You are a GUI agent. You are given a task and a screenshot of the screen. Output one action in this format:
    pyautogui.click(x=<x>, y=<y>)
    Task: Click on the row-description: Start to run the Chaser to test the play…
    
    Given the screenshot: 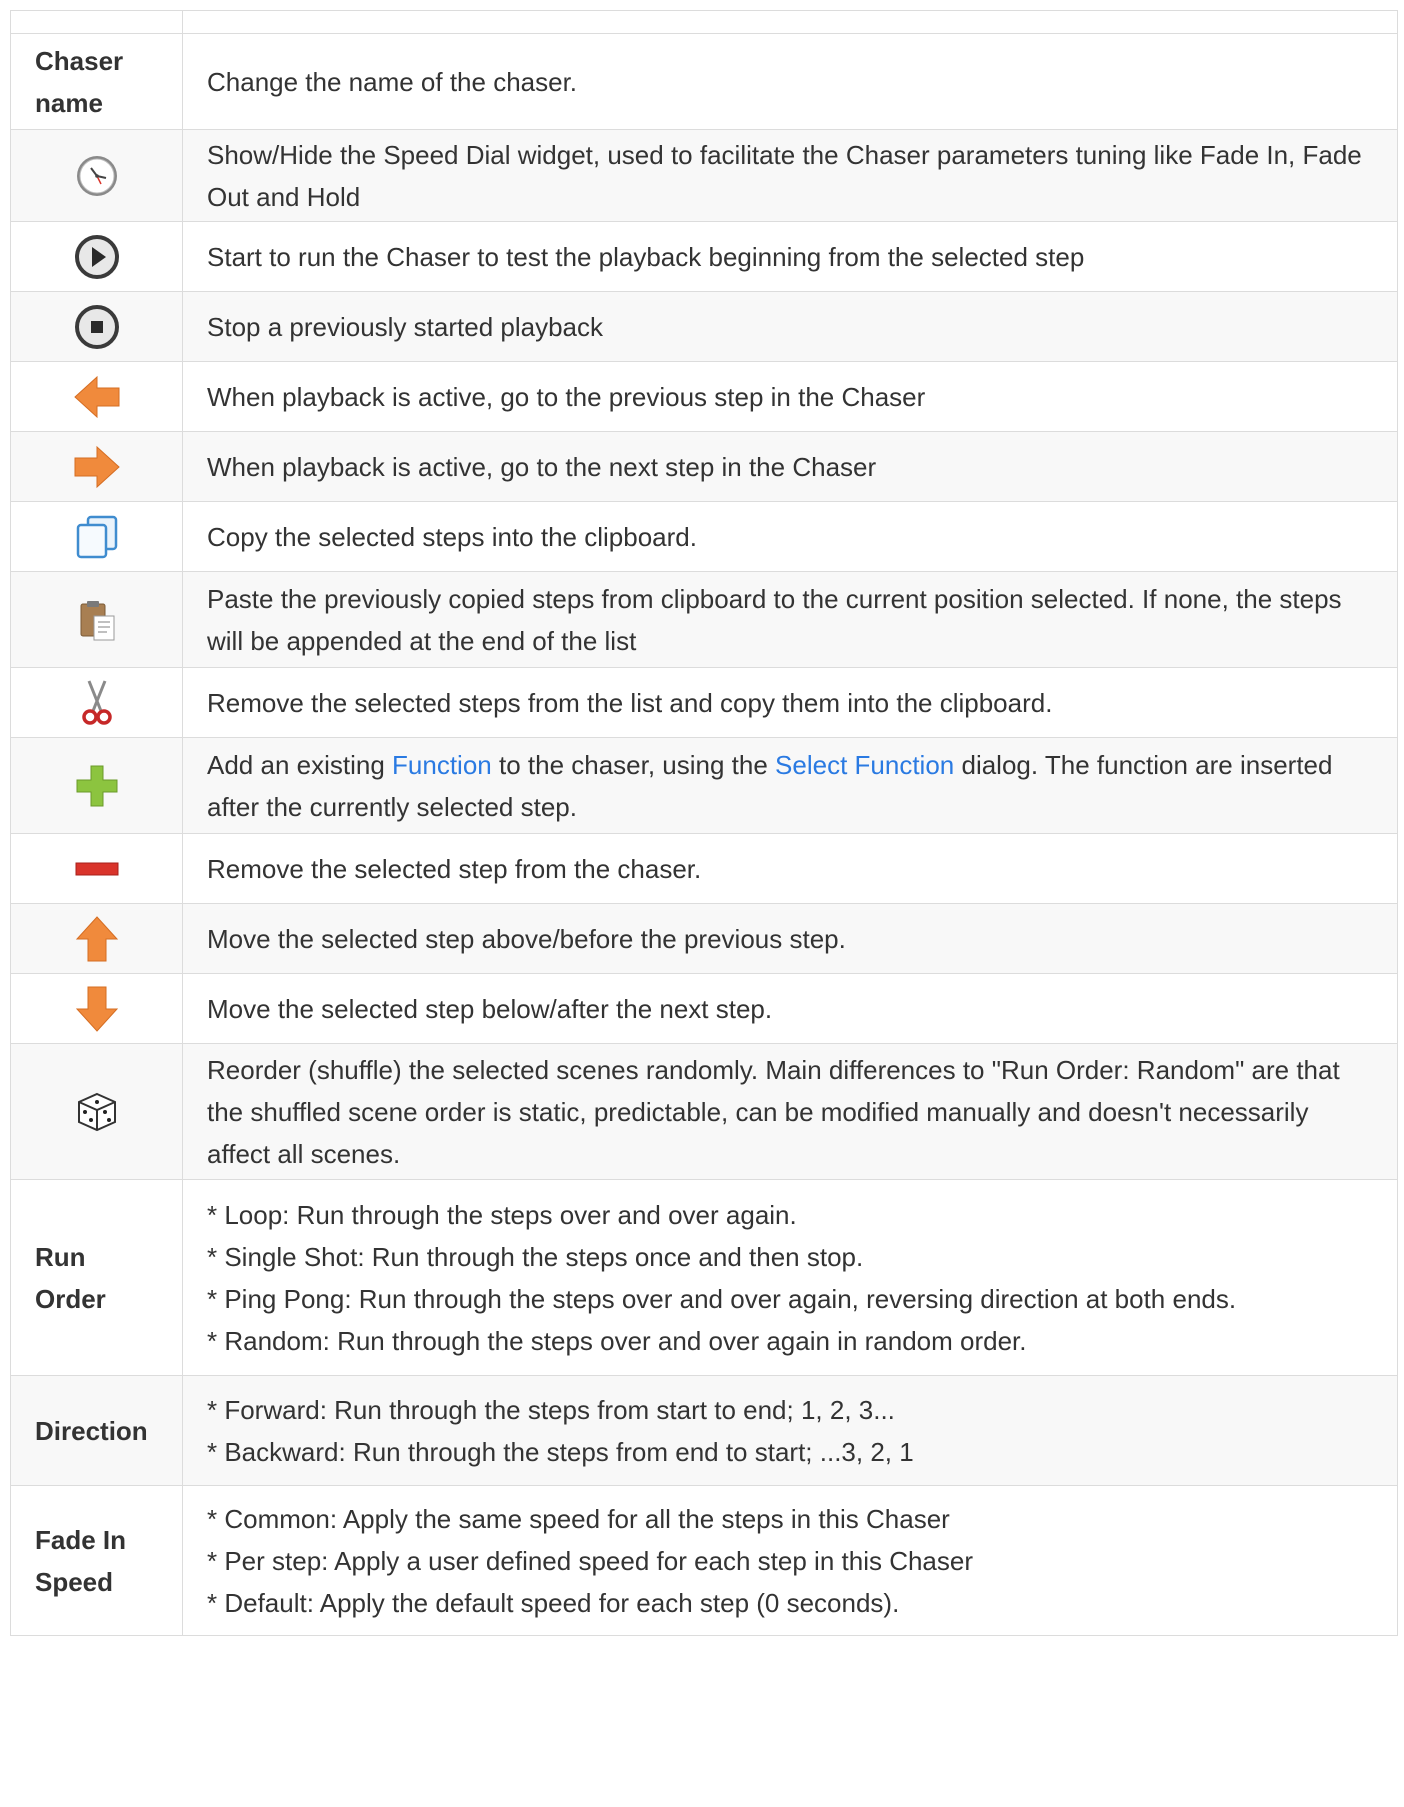 What is the action you would take?
    pyautogui.click(x=790, y=256)
    